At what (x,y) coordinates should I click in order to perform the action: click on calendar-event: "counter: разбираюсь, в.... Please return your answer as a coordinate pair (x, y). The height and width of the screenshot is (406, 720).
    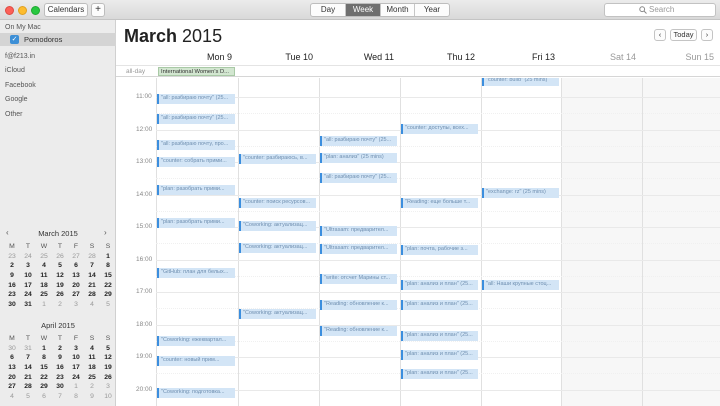
    Looking at the image, I should click on (277, 159).